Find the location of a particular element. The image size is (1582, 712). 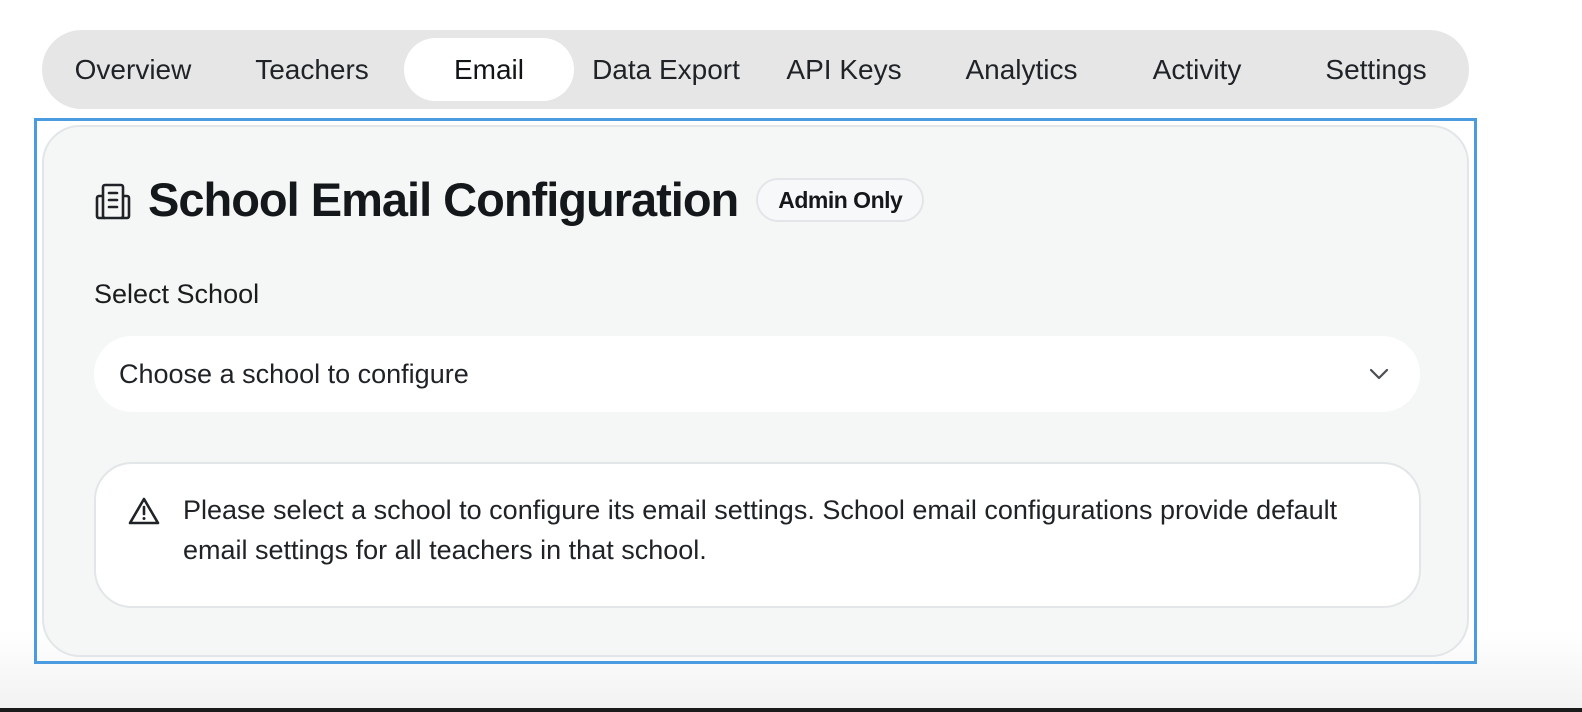

tab-overview: Overview is located at coordinates (133, 69).